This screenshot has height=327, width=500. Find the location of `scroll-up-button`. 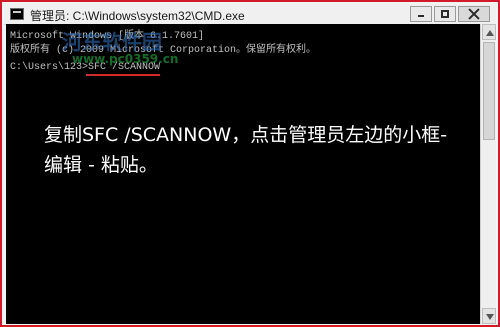

scroll-up-button is located at coordinates (489, 32).